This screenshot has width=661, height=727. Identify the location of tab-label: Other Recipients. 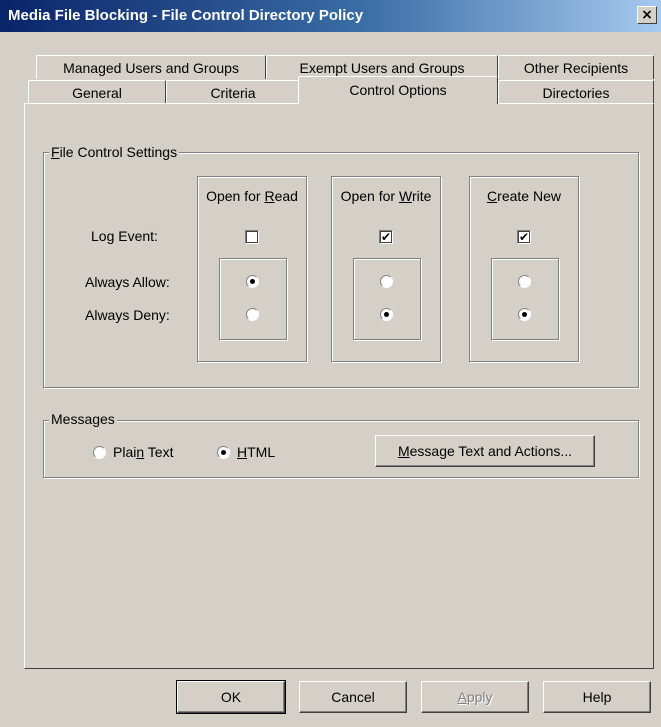
(576, 68).